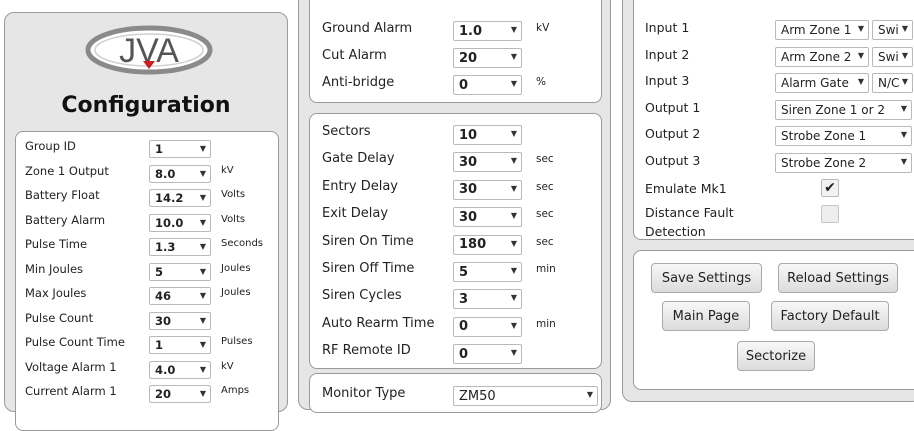 The height and width of the screenshot is (431, 914). Describe the element at coordinates (180, 369) in the screenshot. I see `voltage-alarm-1-select: 4.0 ▼` at that location.